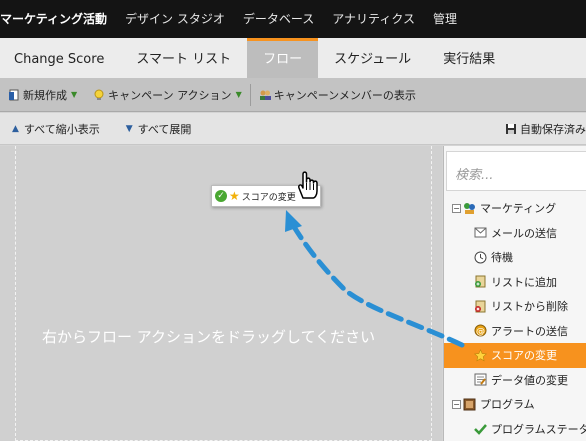 The width and height of the screenshot is (586, 441). I want to click on view-members-button: キャンペーンメンバーの表示, so click(337, 95).